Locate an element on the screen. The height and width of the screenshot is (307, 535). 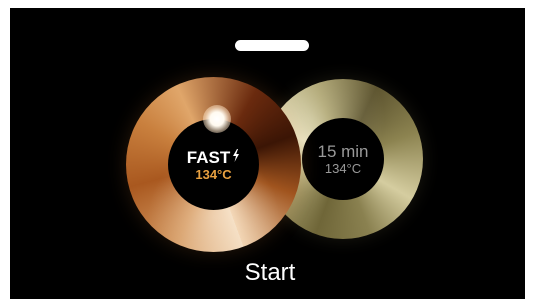
selection-glow is located at coordinates (217, 119).